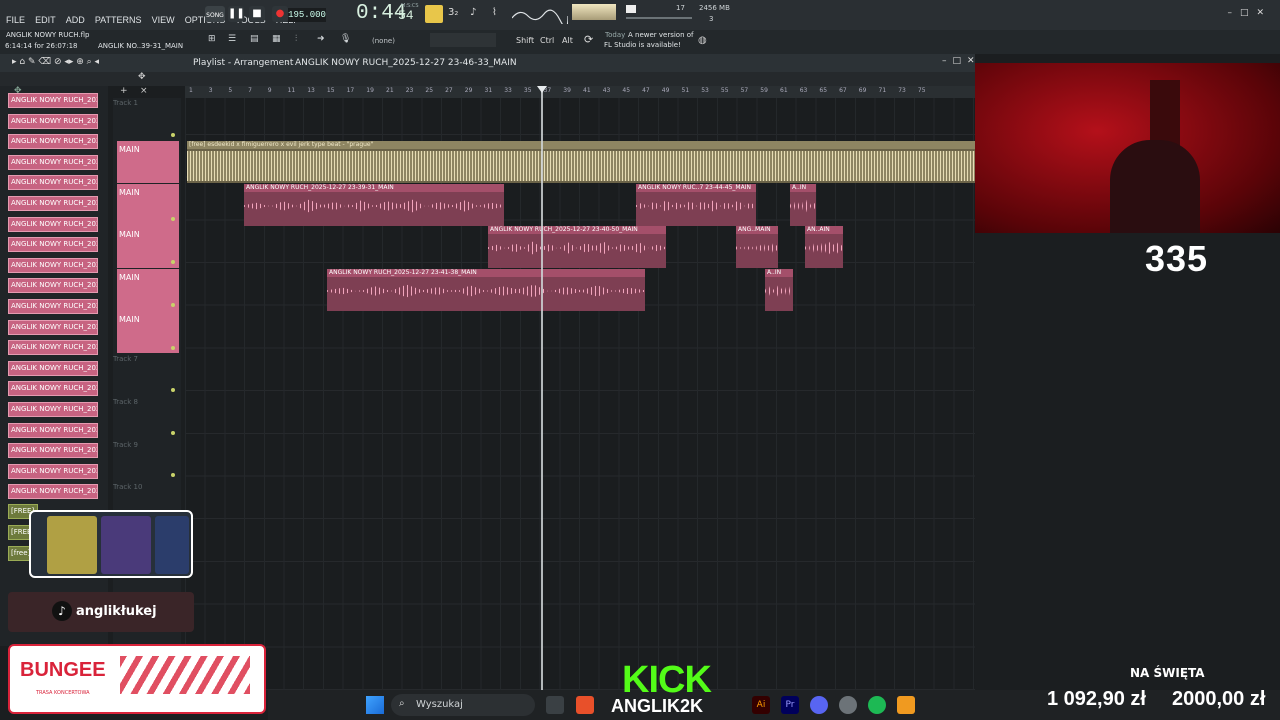 This screenshot has height=720, width=1280. I want to click on playlist-tools: ▸ ⌂ ✎ ⌫ ⊘ ◂▸ ⊕ ⌕ ◂, so click(55, 62).